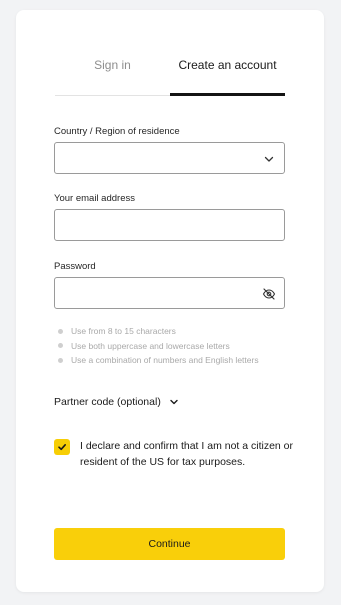 The height and width of the screenshot is (605, 341). I want to click on password-hint: Use from 8 to 15 characters, so click(178, 331).